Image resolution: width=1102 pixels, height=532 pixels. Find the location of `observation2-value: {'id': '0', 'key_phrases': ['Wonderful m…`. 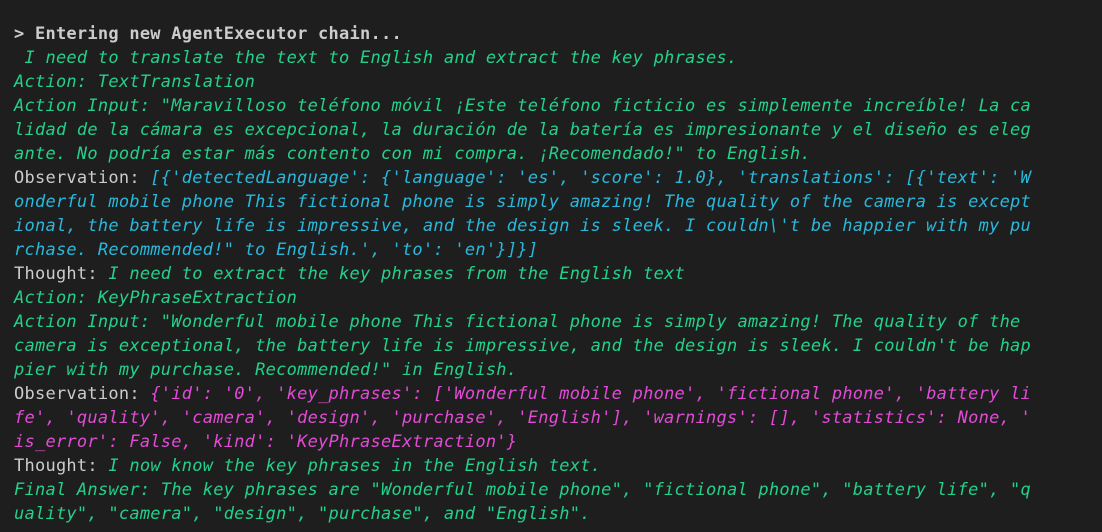

observation2-value: {'id': '0', 'key_phrases': ['Wonderful m… is located at coordinates (591, 394).